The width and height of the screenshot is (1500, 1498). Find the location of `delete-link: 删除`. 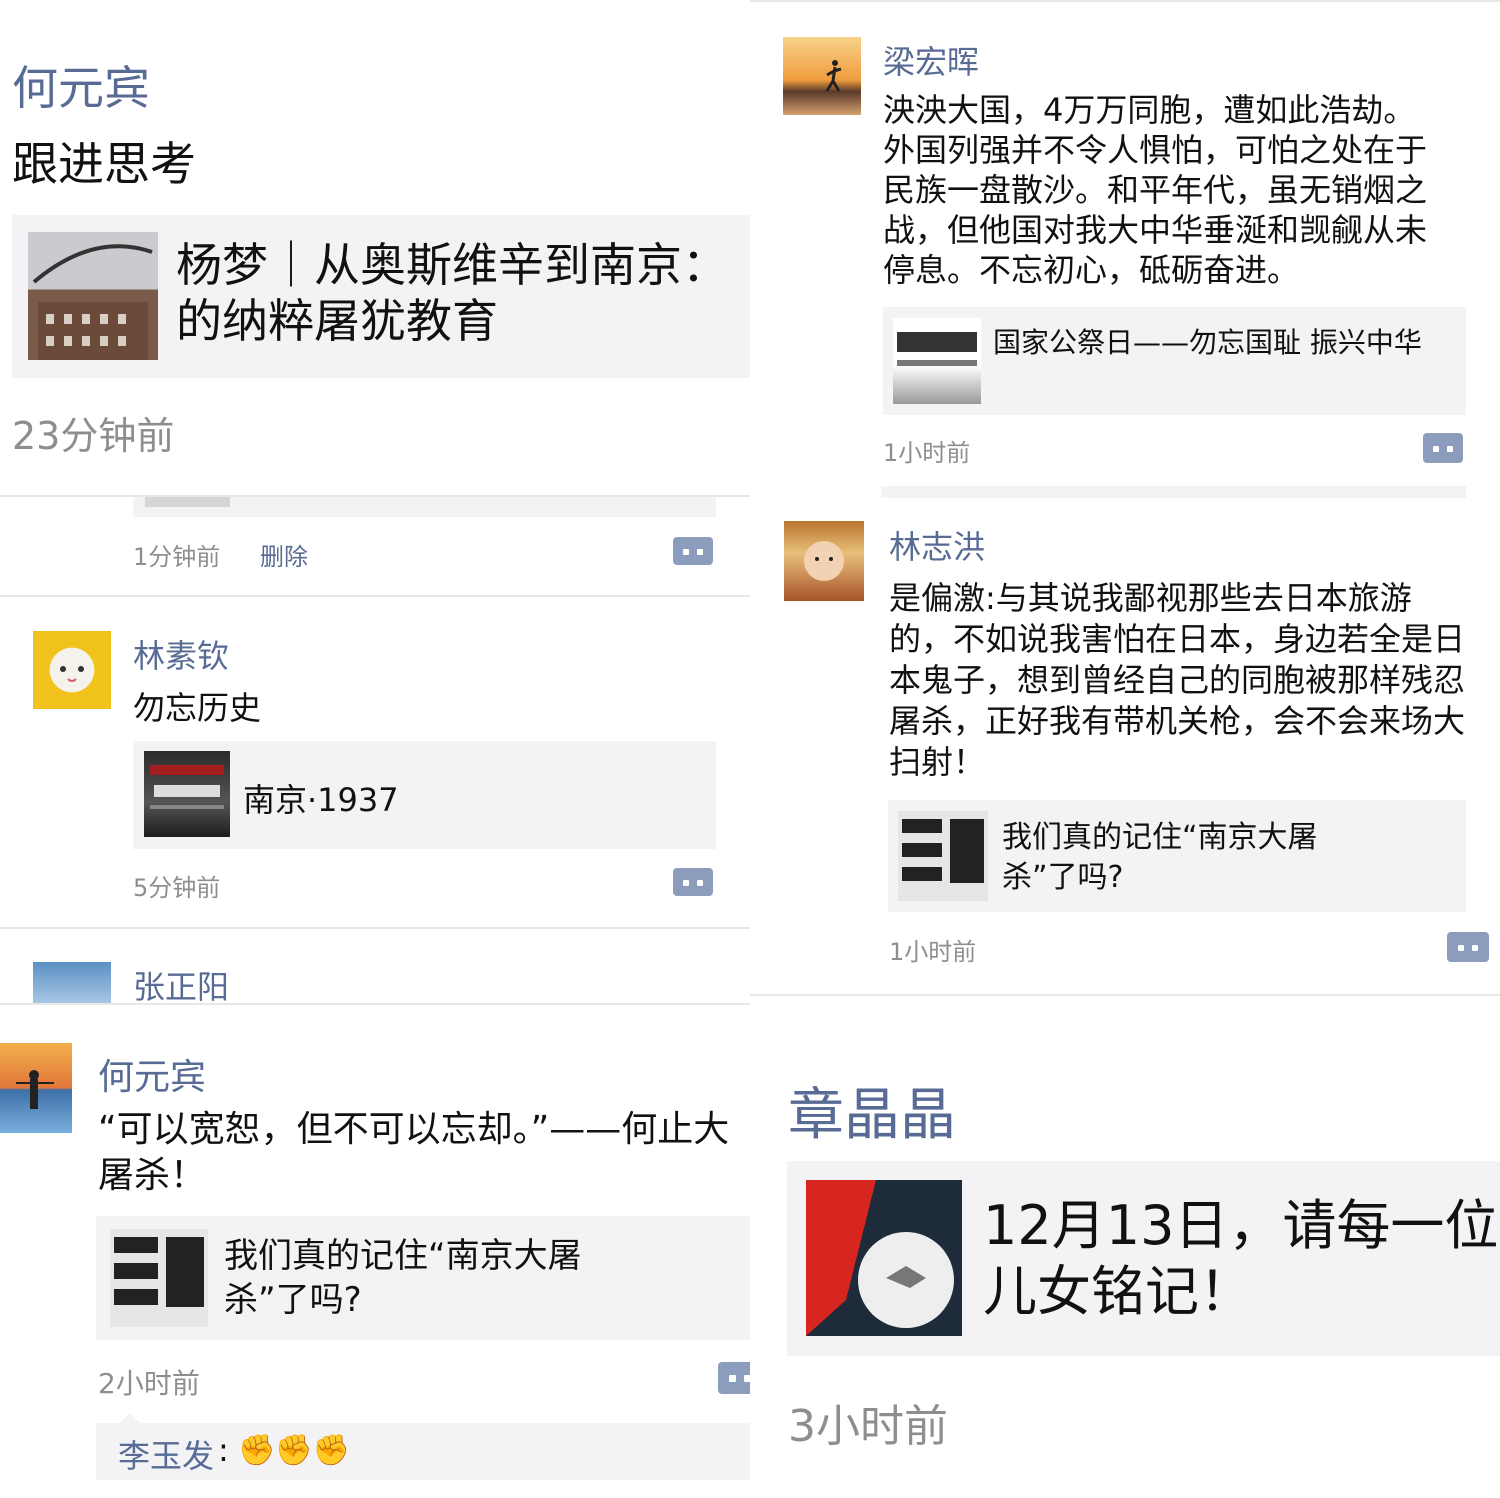

delete-link: 删除 is located at coordinates (284, 554).